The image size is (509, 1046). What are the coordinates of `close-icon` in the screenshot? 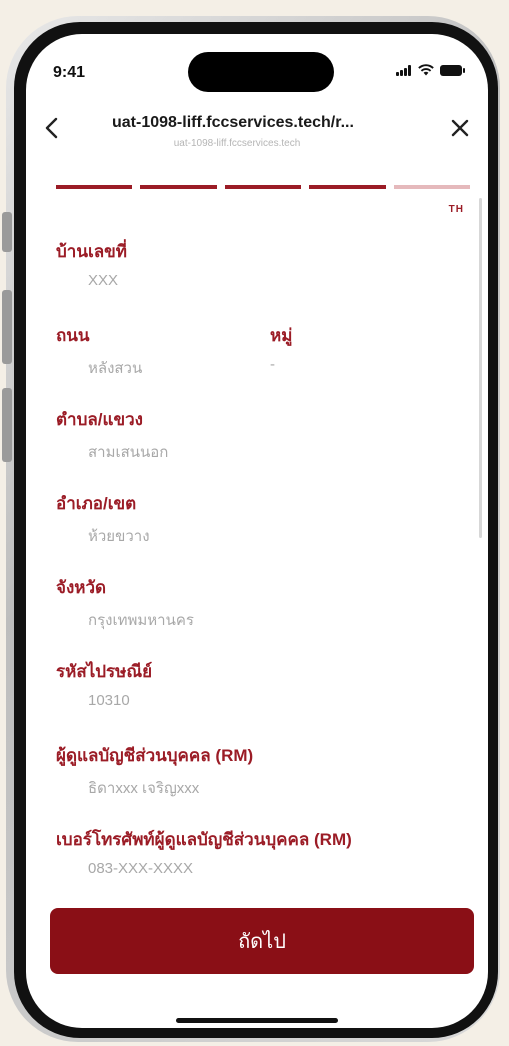 It's located at (460, 128).